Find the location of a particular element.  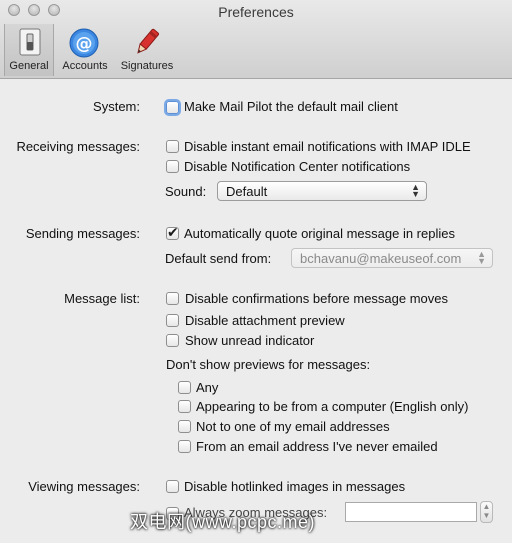

send-from-label: Default send from: is located at coordinates (218, 258).